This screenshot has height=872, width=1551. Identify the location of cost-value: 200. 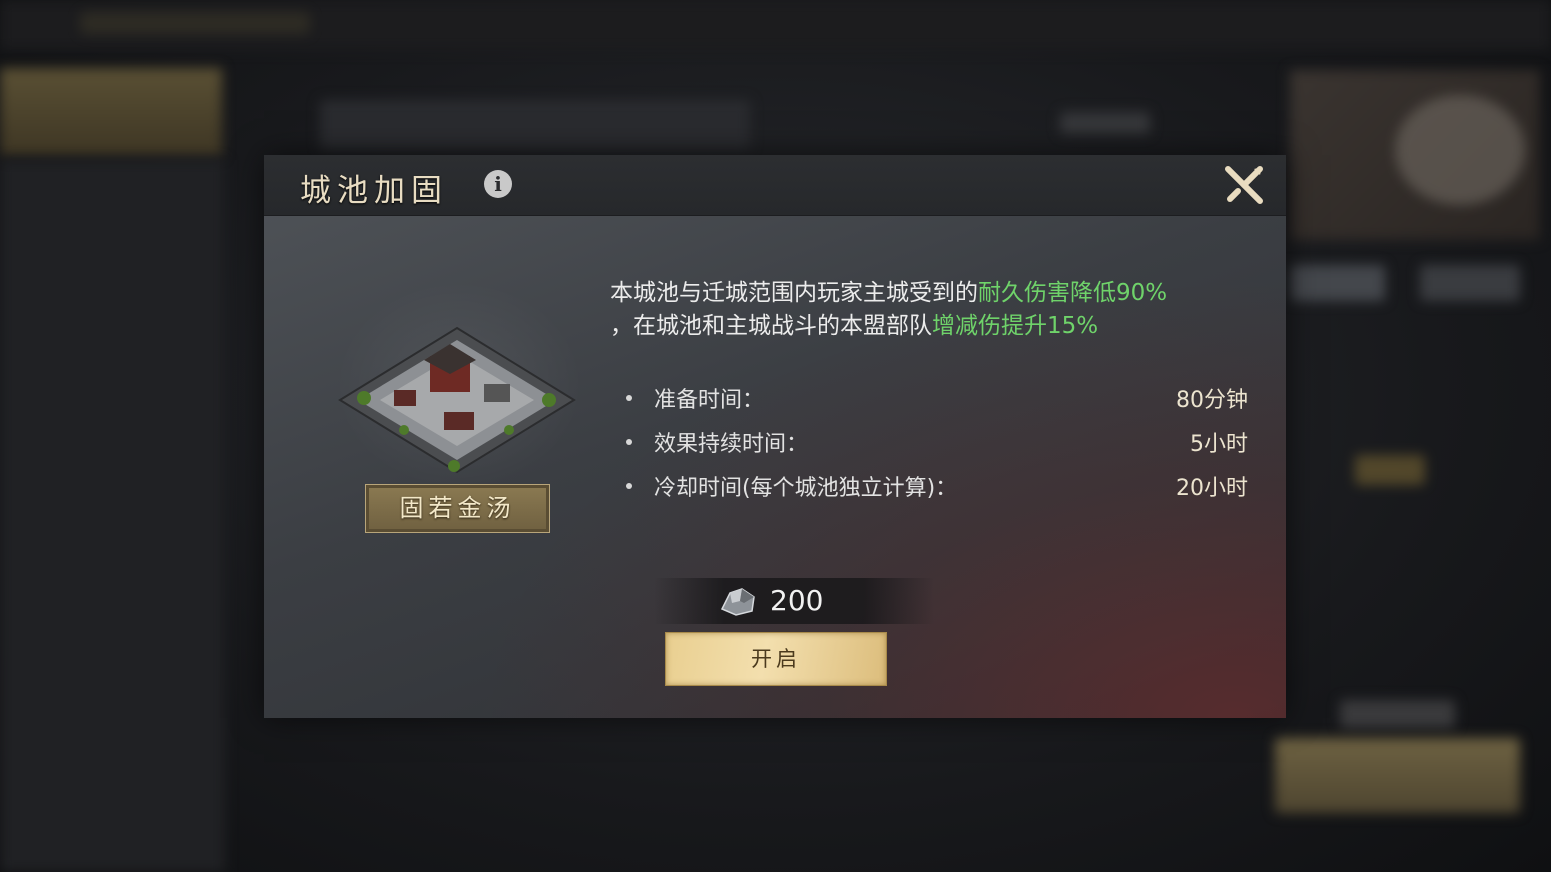
(797, 600).